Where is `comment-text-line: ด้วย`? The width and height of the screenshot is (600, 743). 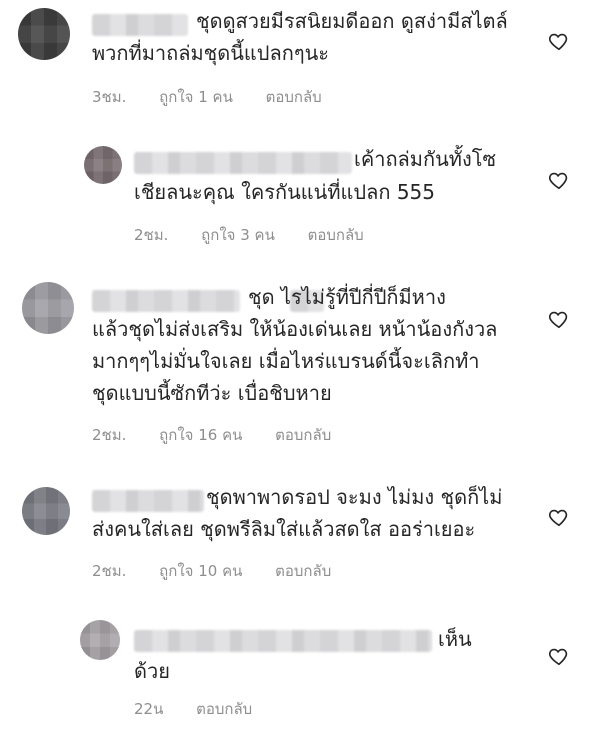 comment-text-line: ด้วย is located at coordinates (152, 671).